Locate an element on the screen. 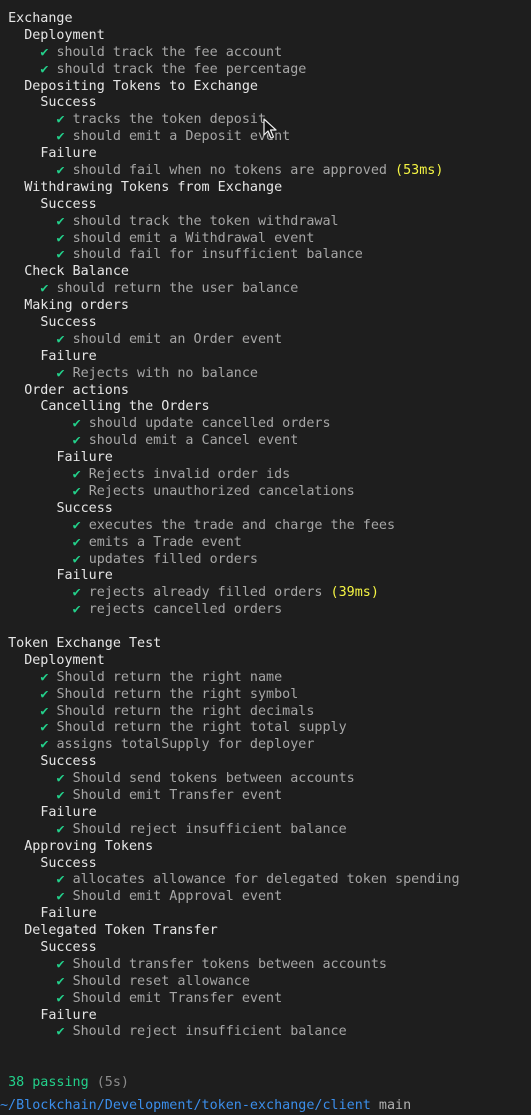 This screenshot has width=531, height=1115. test-result-line: ✔ should track the fee percentage is located at coordinates (265, 70).